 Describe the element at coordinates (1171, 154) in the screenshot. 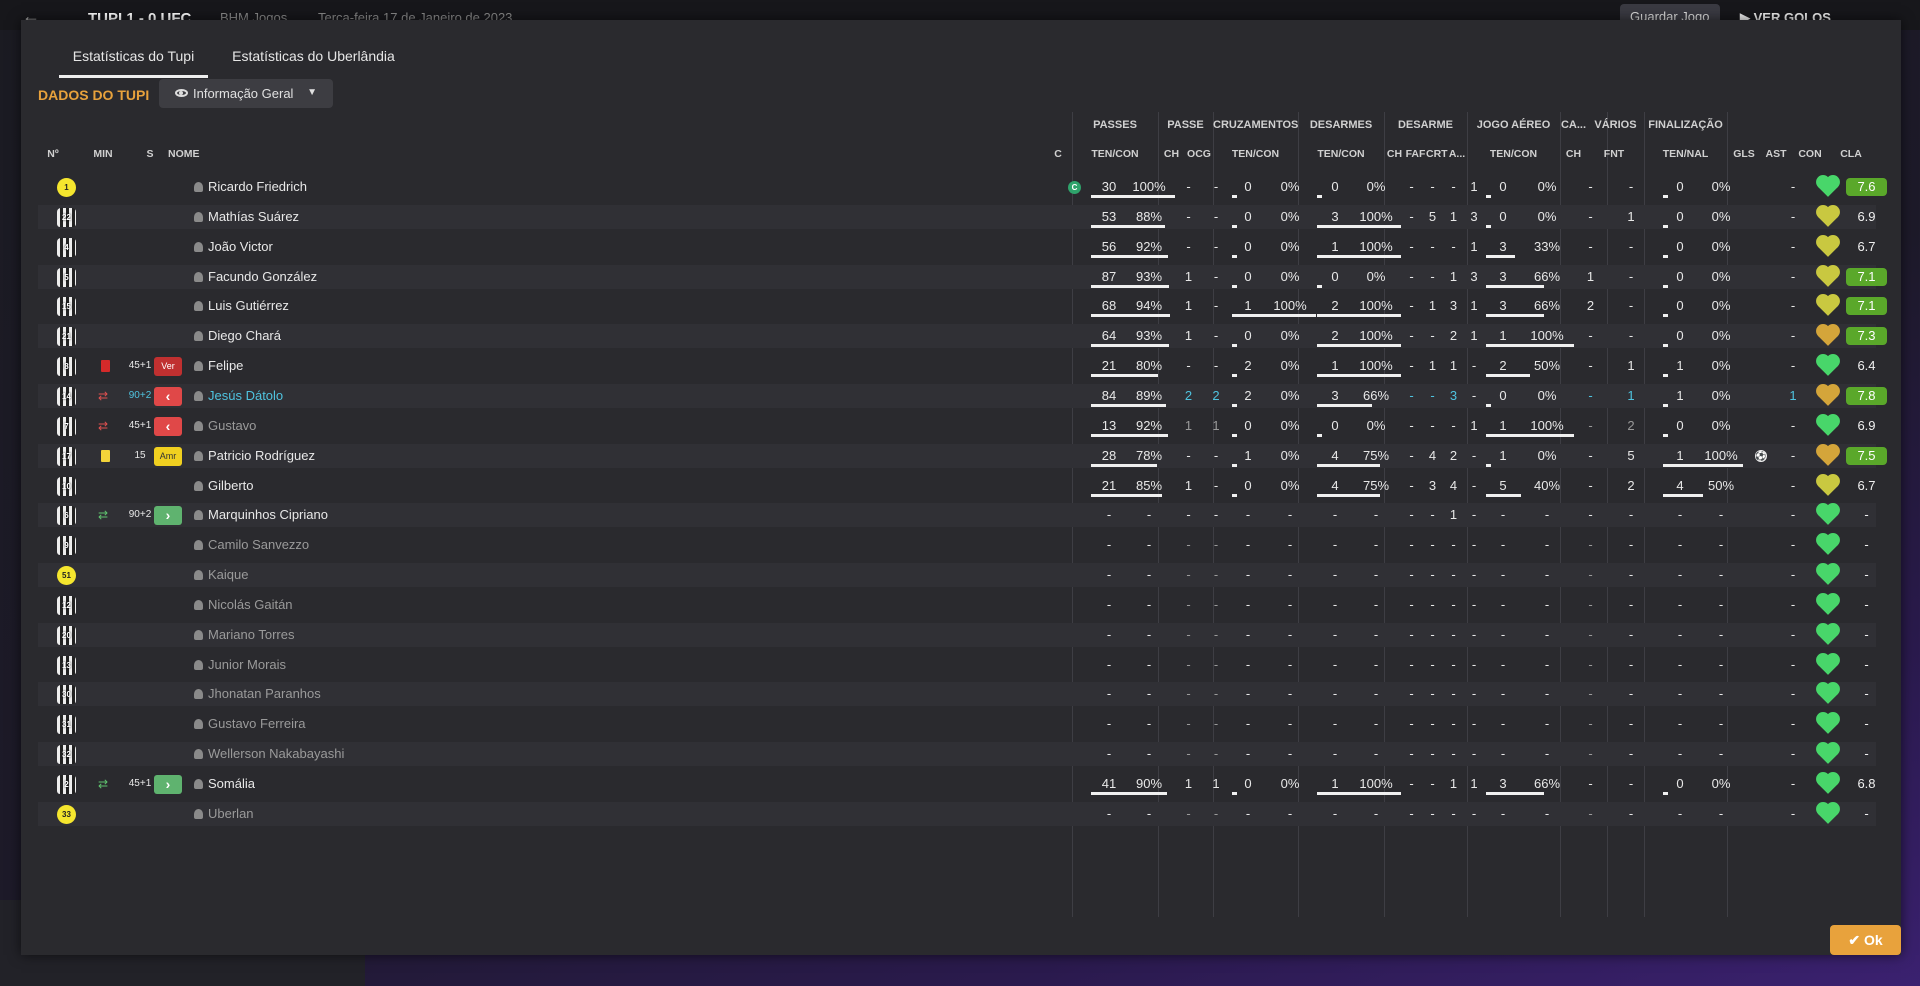

I see `column-header-passe_ch: CH` at that location.